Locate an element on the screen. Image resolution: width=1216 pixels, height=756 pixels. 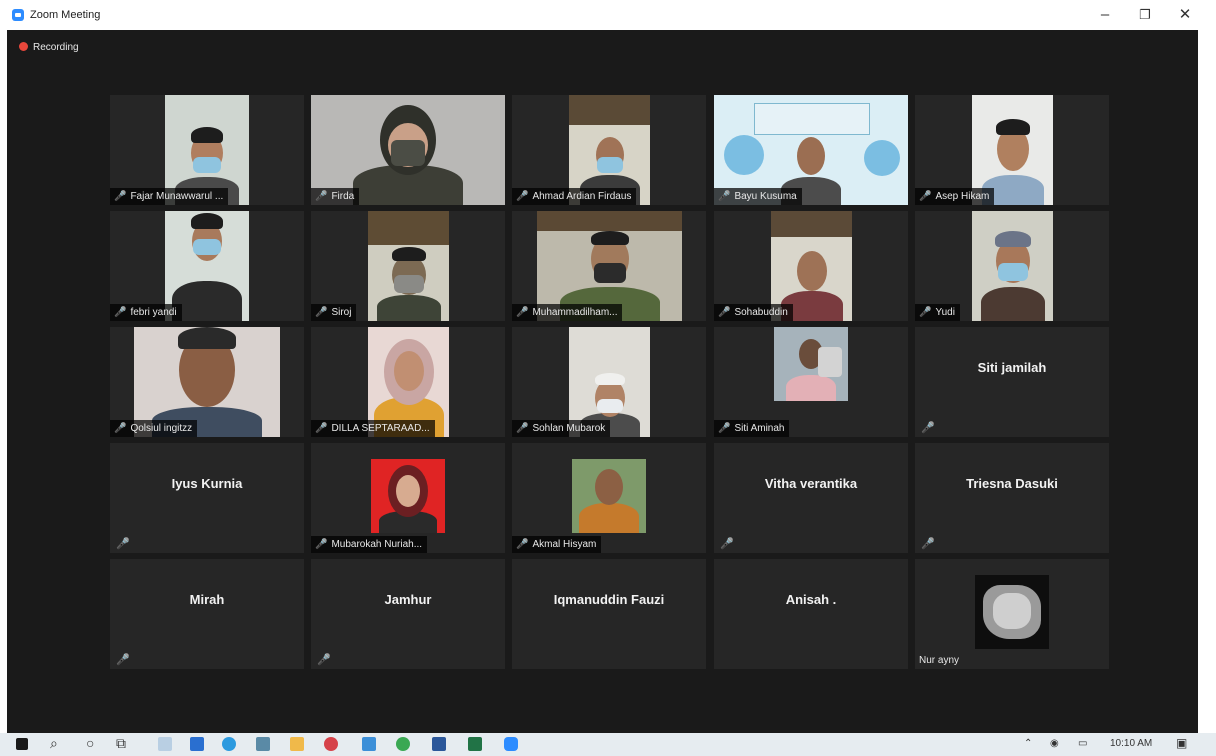
participant-name-label: 🎤 Siroj is located at coordinates (334, 312).